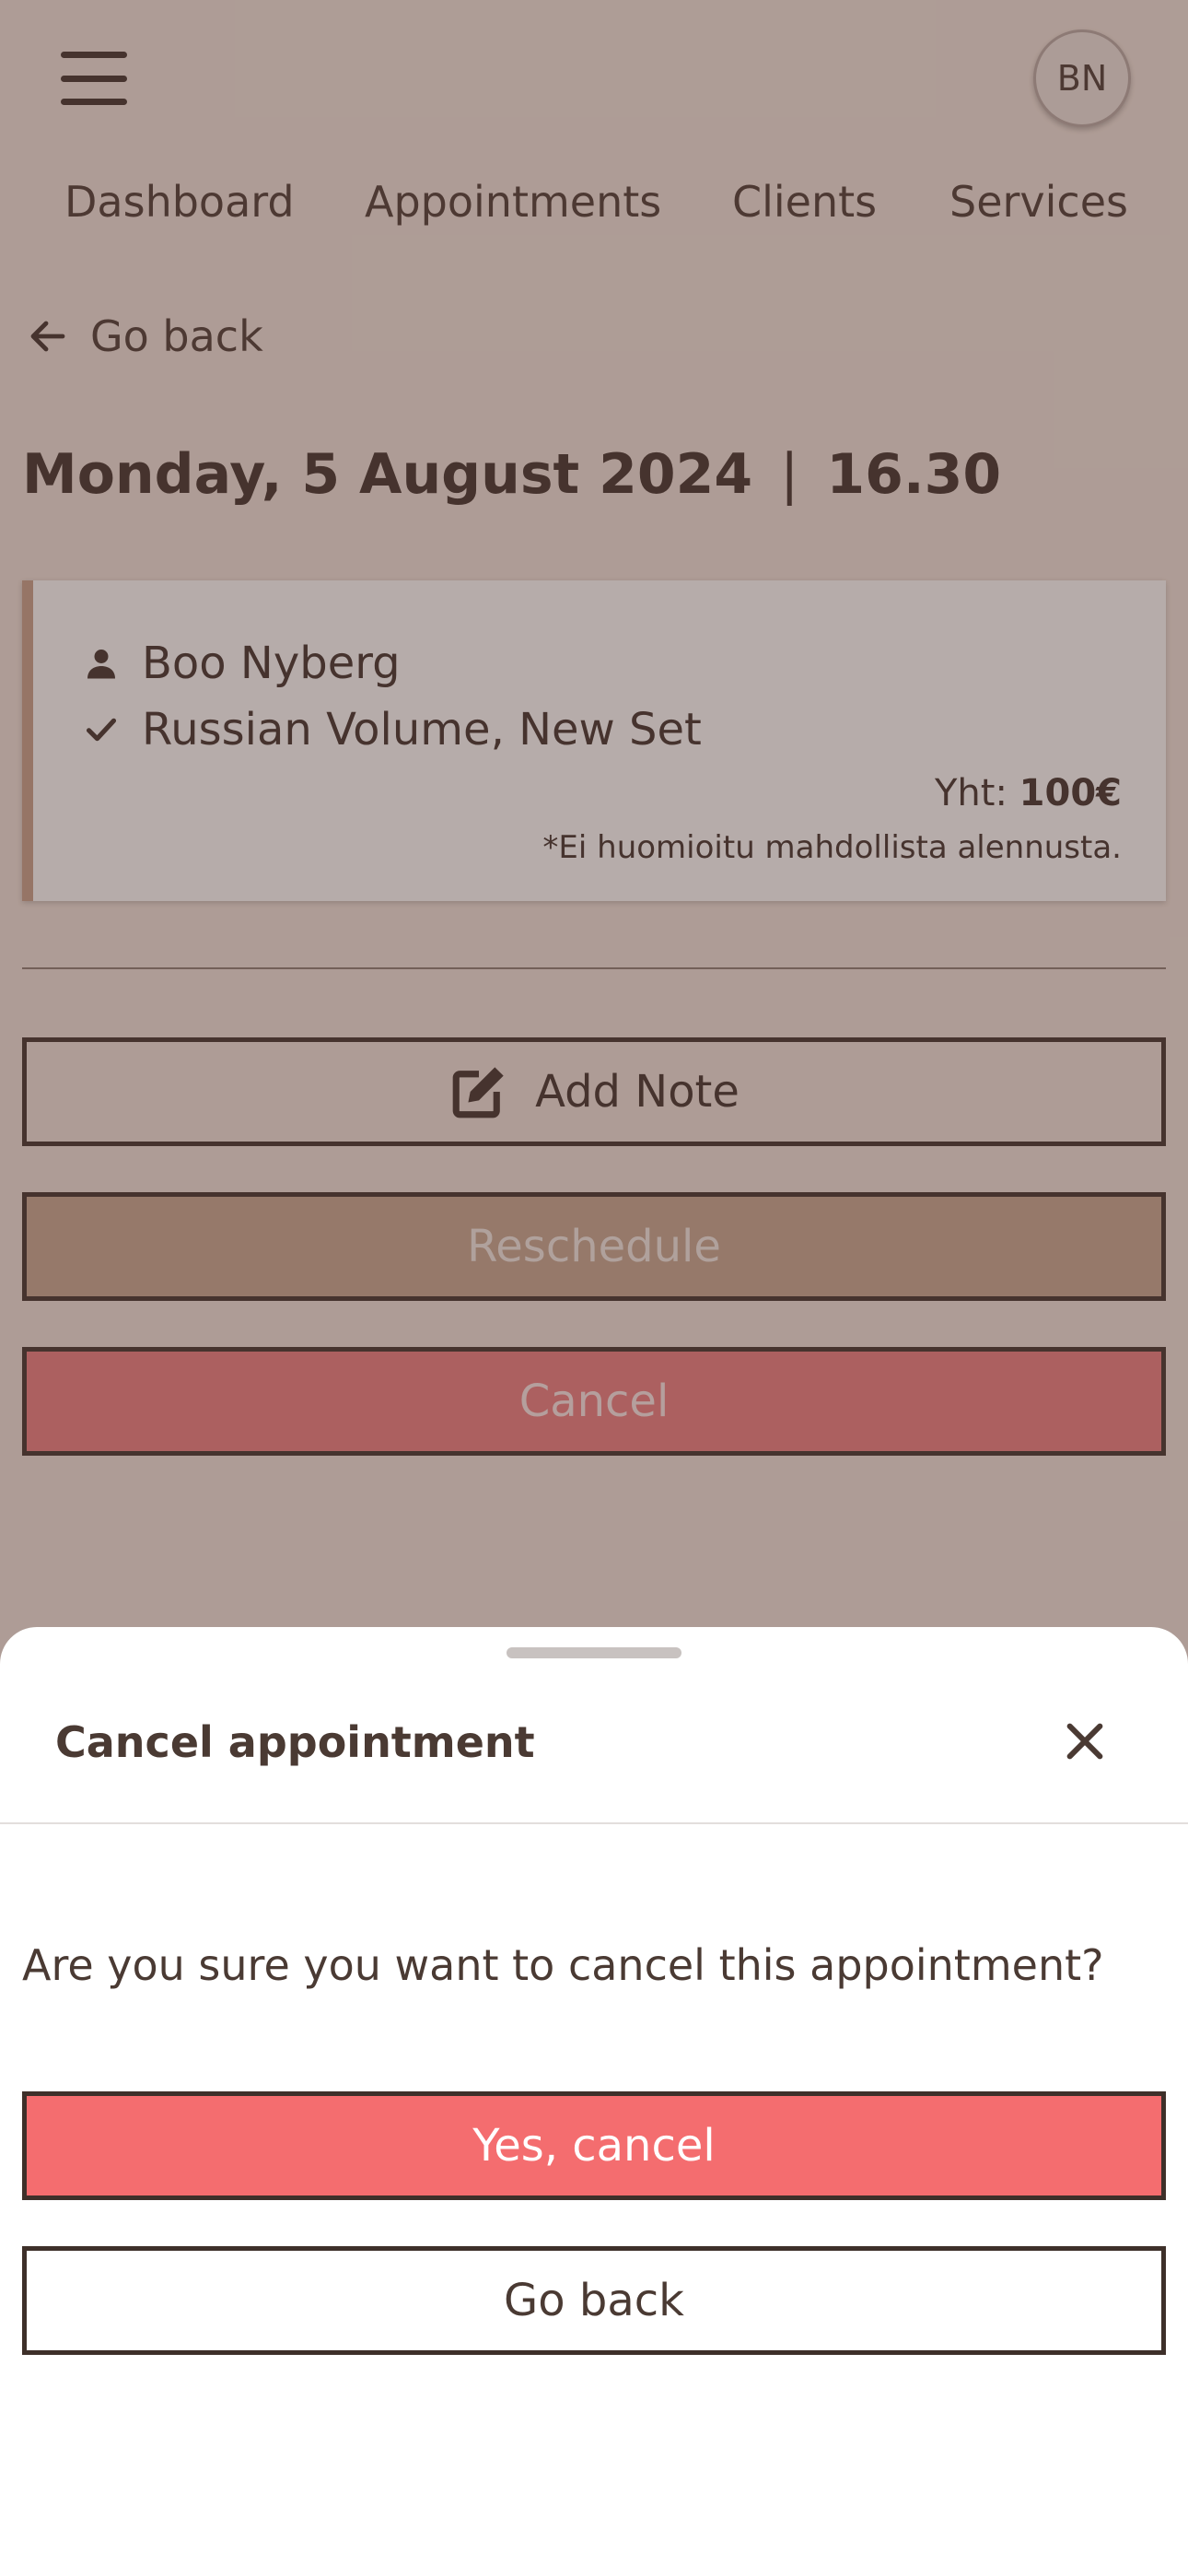 This screenshot has width=1188, height=2576. I want to click on go-back-button: Go back, so click(594, 2300).